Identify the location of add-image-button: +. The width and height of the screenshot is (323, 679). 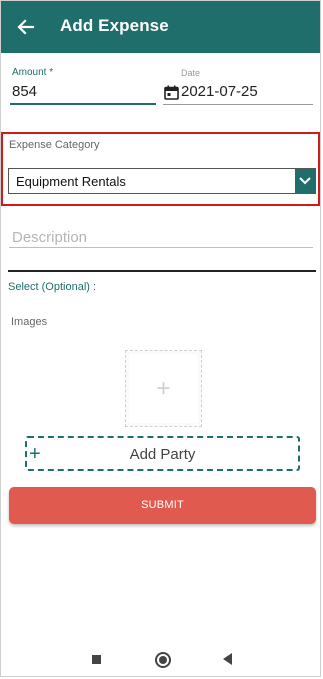
(163, 388).